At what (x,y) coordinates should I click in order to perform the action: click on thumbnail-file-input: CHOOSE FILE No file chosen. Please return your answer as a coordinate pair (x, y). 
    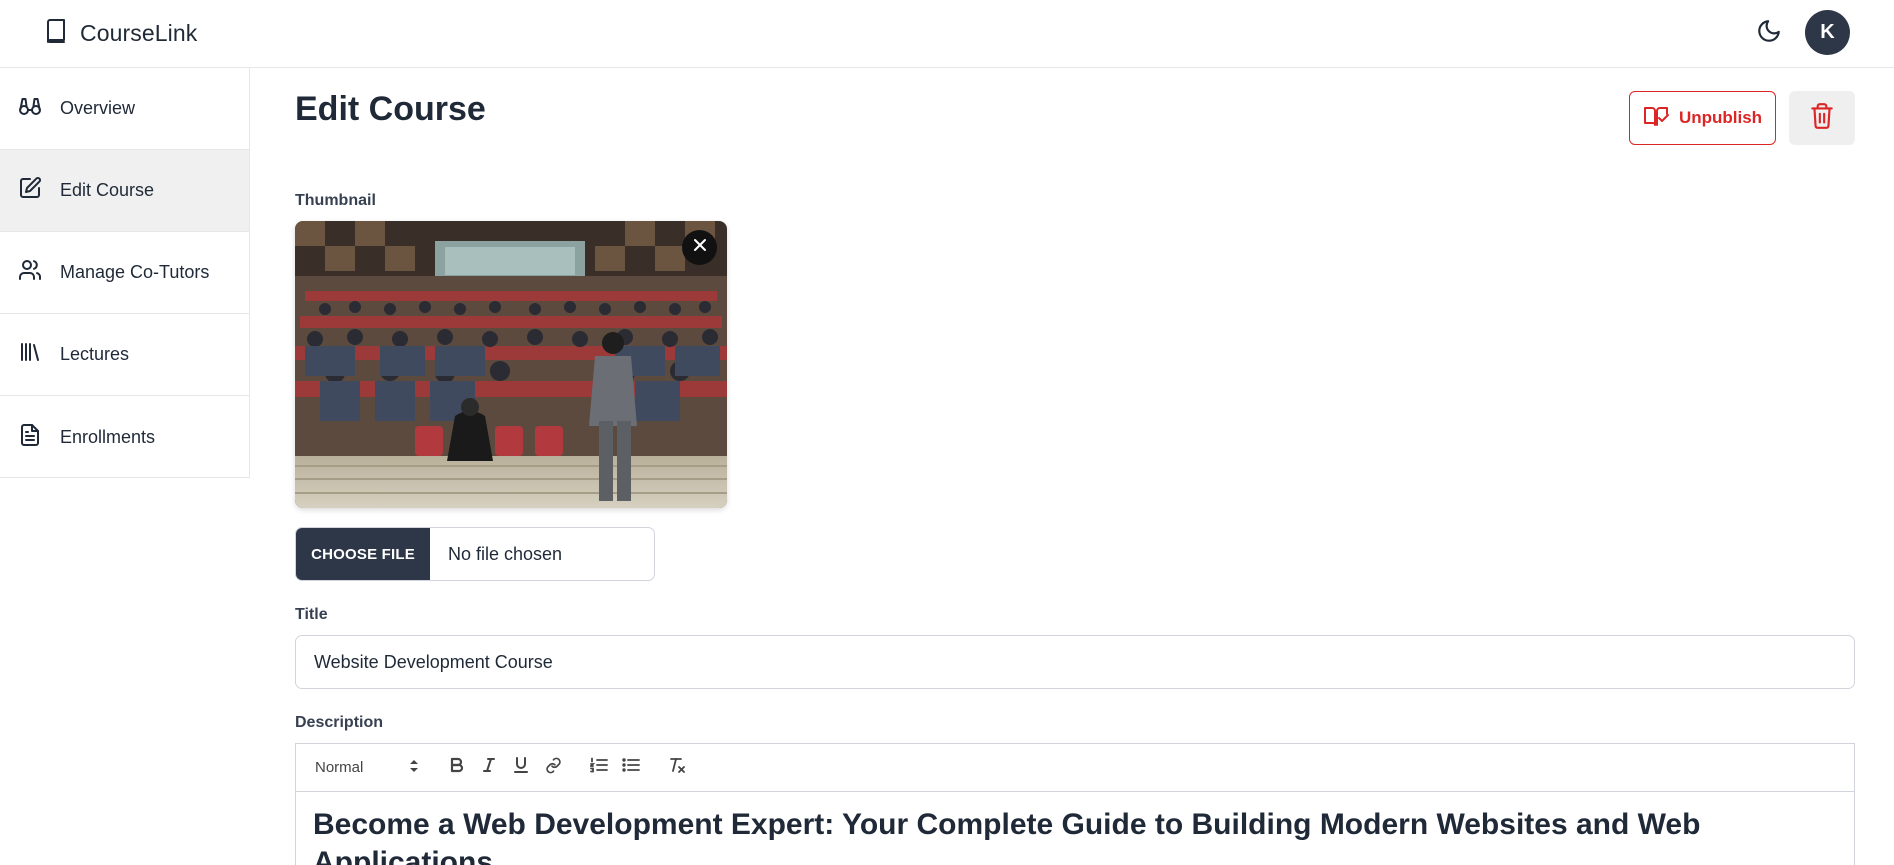
    Looking at the image, I should click on (475, 554).